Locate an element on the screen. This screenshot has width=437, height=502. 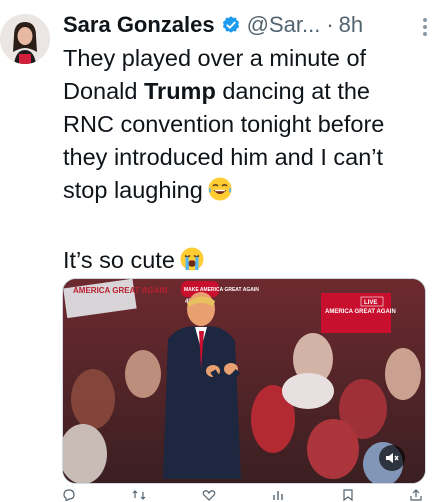
live-badge: LIVE is located at coordinates (370, 303).